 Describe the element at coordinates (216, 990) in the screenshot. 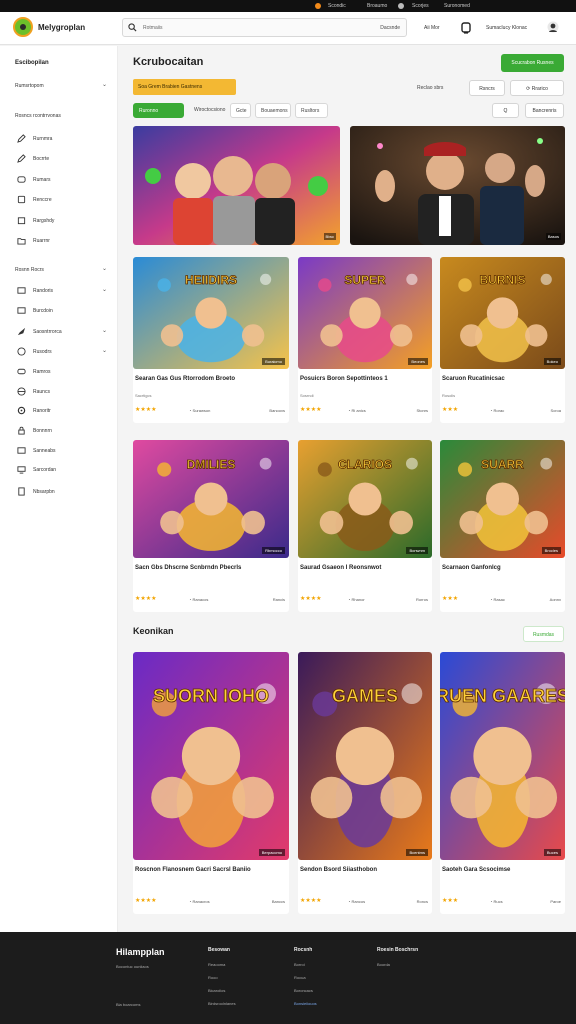

I see `footer-link: Bicaroiios` at that location.